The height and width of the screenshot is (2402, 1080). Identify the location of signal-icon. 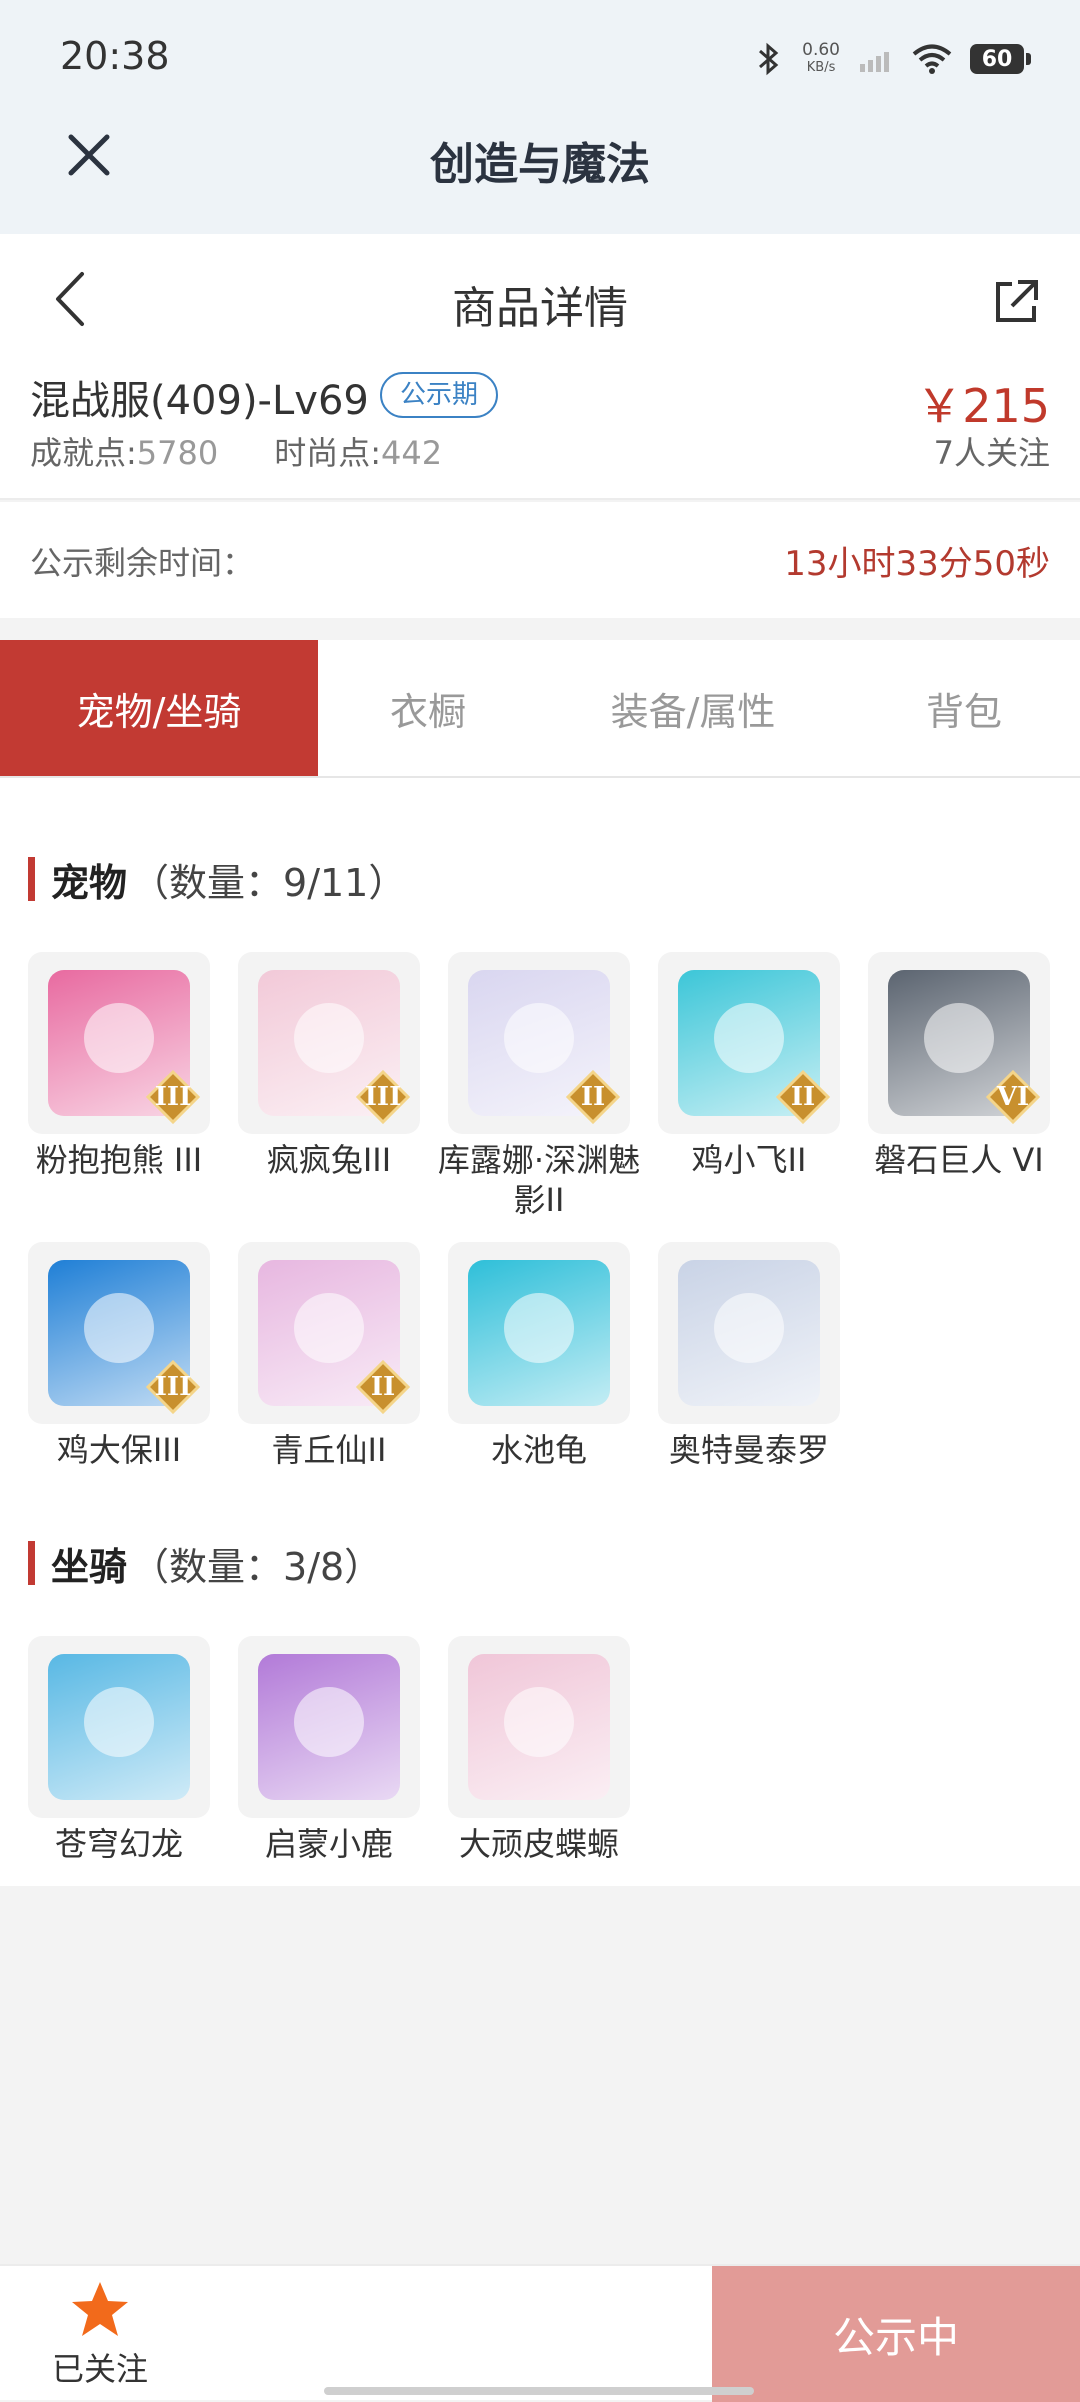
(874, 62).